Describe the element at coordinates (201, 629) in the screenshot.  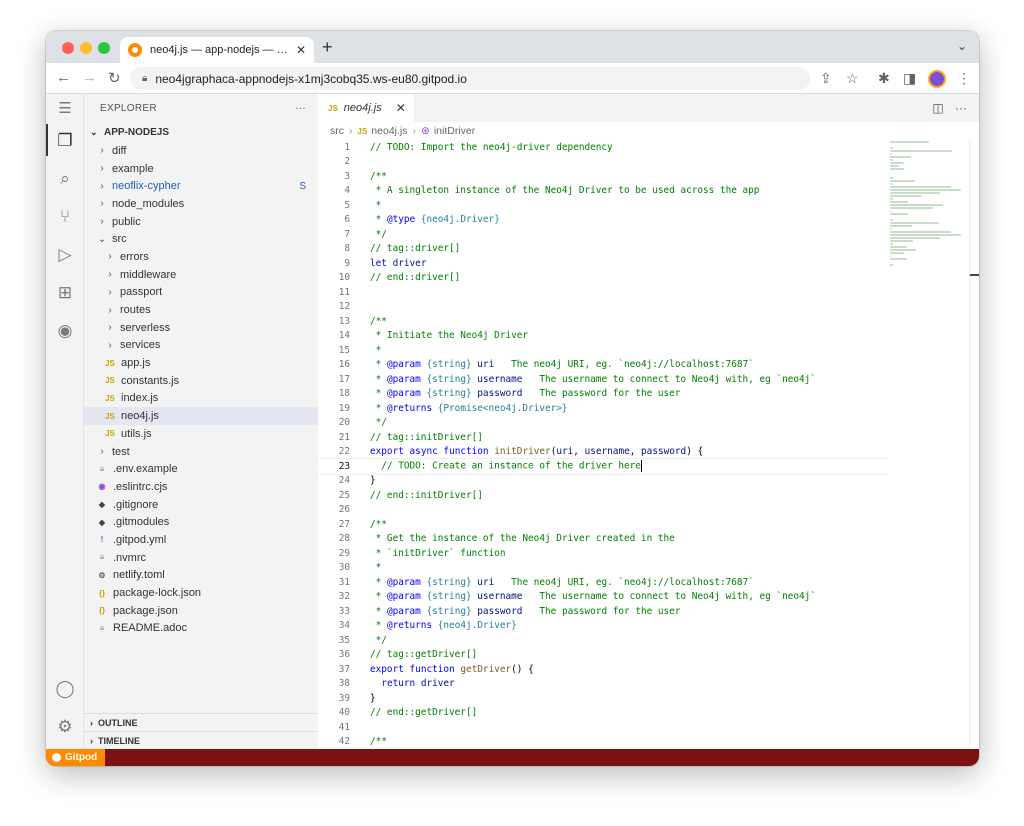
I see `file-item: ≡ README.adoc` at that location.